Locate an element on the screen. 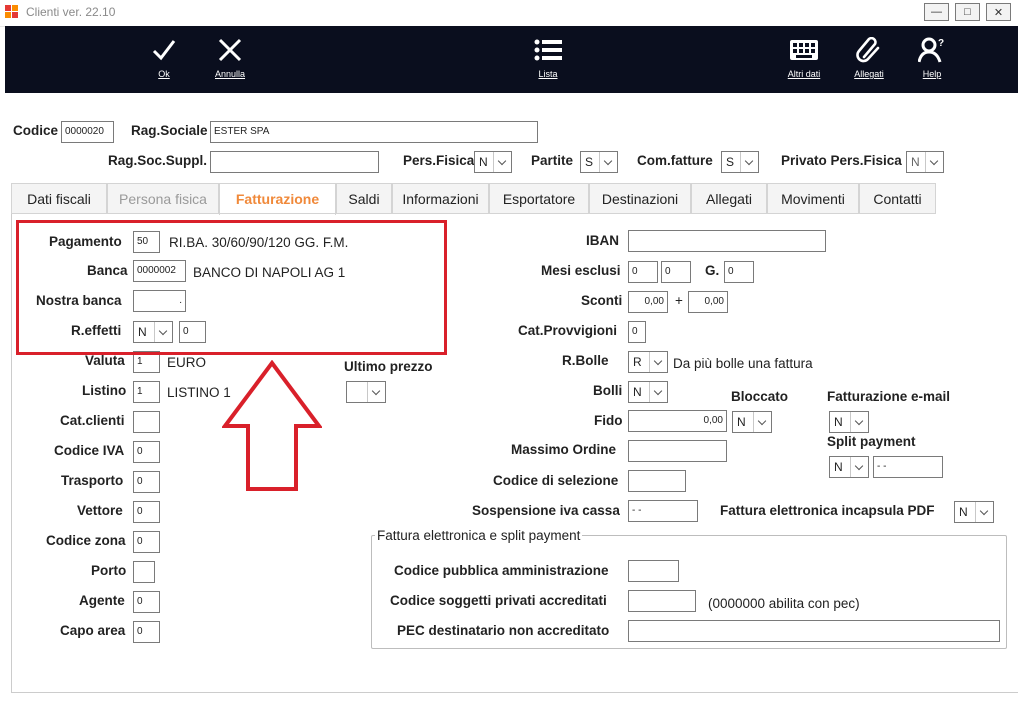 This screenshot has width=1018, height=701. trasporto-label: Trasporto is located at coordinates (92, 480).